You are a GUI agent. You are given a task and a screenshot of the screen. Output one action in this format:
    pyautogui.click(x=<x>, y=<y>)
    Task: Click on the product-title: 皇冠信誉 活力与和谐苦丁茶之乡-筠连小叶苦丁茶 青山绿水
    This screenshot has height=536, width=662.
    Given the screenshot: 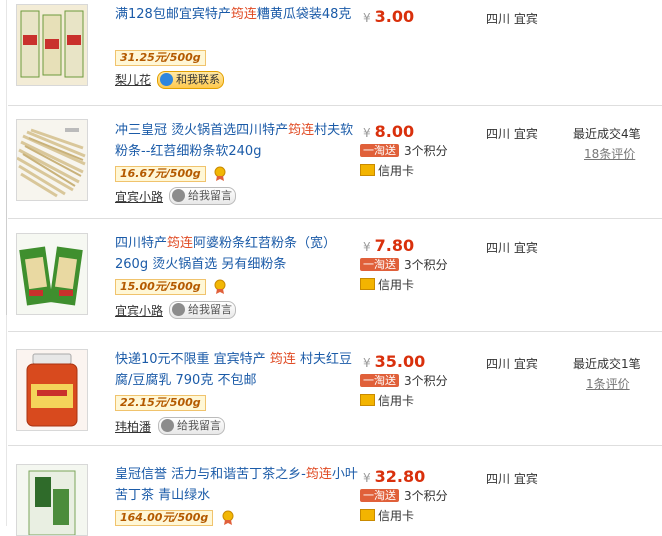 What is the action you would take?
    pyautogui.click(x=237, y=485)
    